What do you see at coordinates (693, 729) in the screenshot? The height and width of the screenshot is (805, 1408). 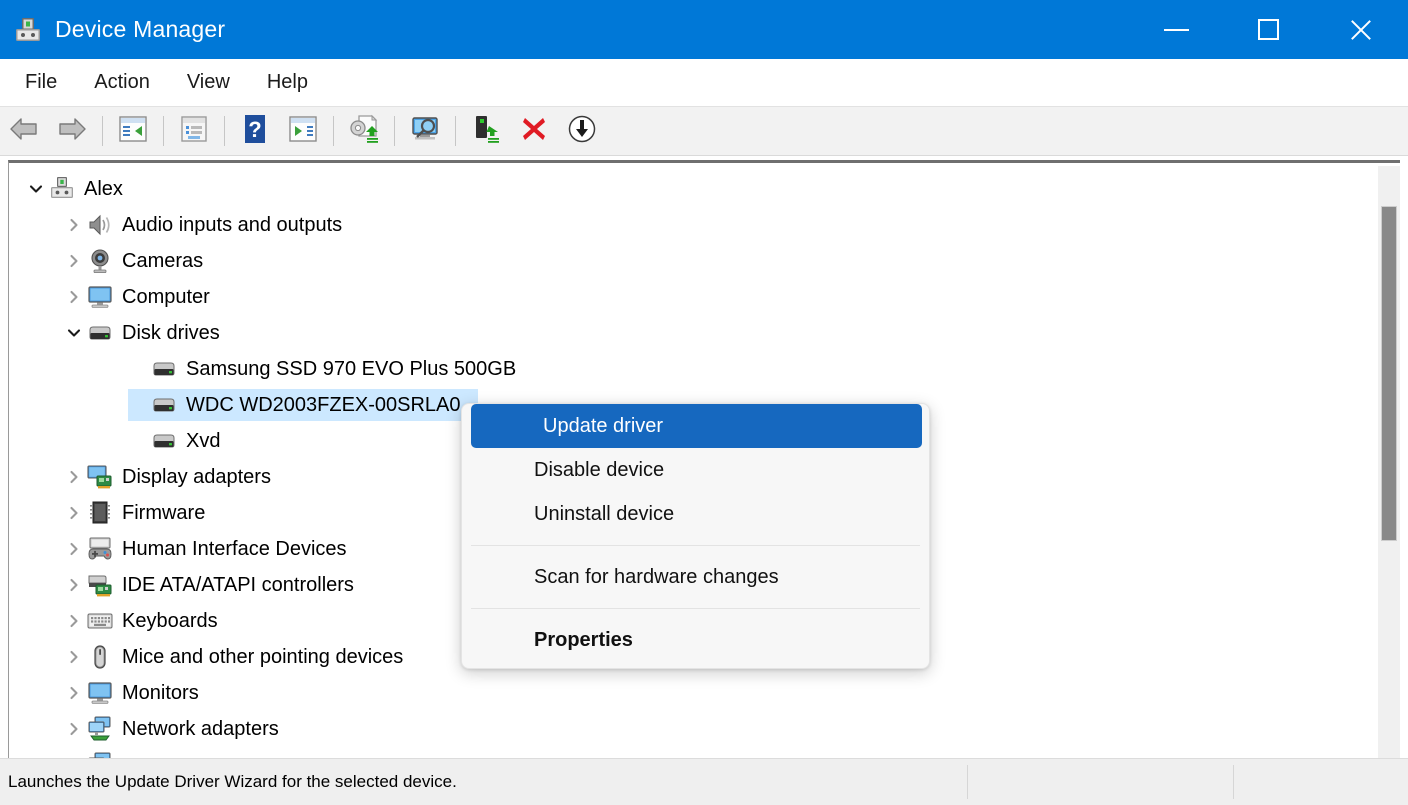 I see `tree-item: Network adapters` at bounding box center [693, 729].